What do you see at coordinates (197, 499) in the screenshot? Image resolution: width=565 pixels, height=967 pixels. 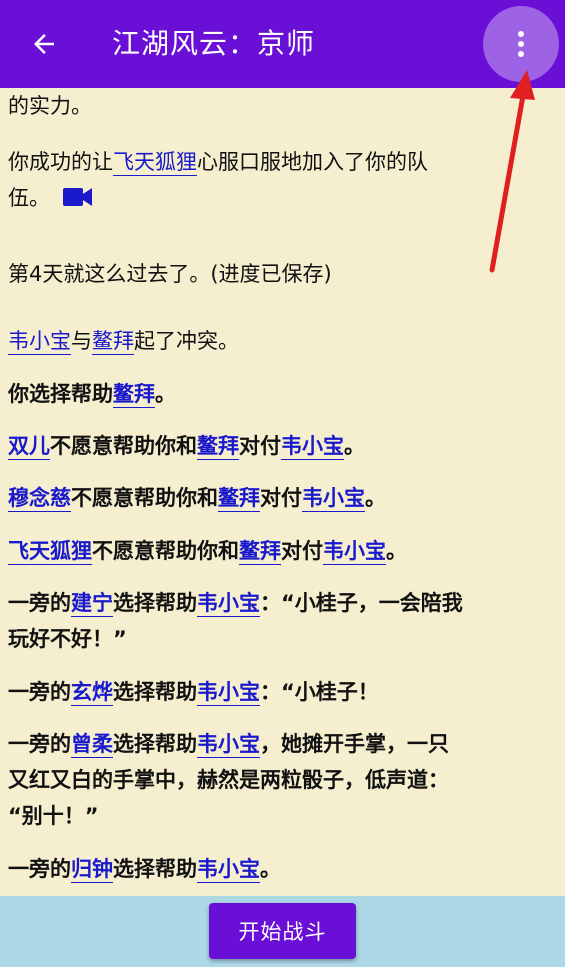 I see `story-line: 穆念慈不愿意帮助你和鳌拜对付韦小宝。` at bounding box center [197, 499].